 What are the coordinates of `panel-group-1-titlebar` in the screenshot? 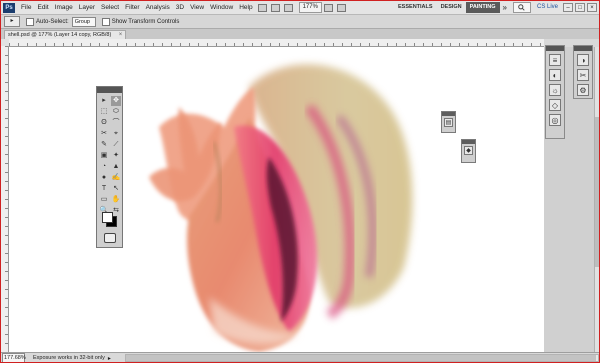 It's located at (555, 48).